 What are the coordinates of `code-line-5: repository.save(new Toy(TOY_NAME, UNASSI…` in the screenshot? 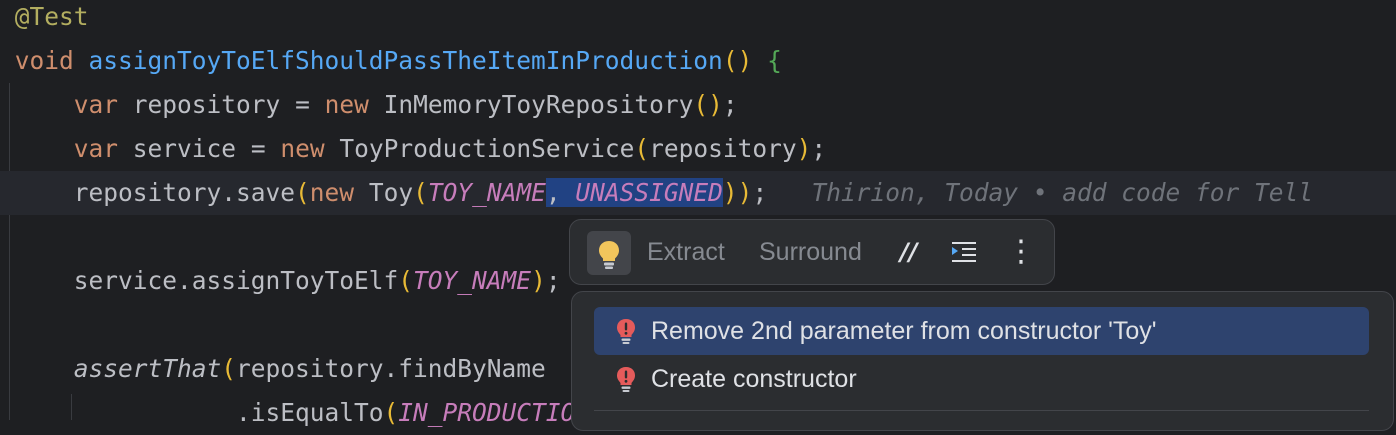 It's located at (698, 193).